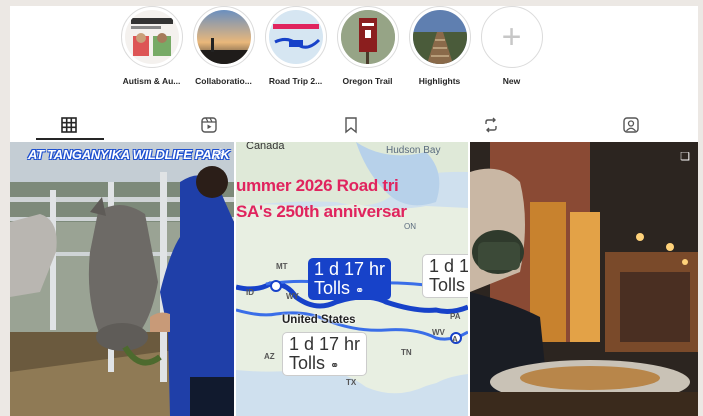 This screenshot has width=703, height=416. I want to click on route-time-bubble-alt-2: 1 d 17 hr Tolls ⚭, so click(325, 354).